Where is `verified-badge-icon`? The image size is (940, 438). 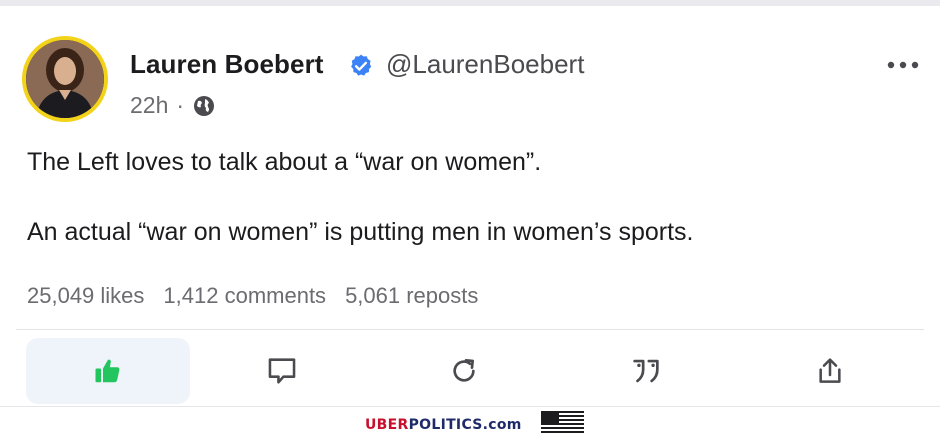
verified-badge-icon is located at coordinates (361, 65).